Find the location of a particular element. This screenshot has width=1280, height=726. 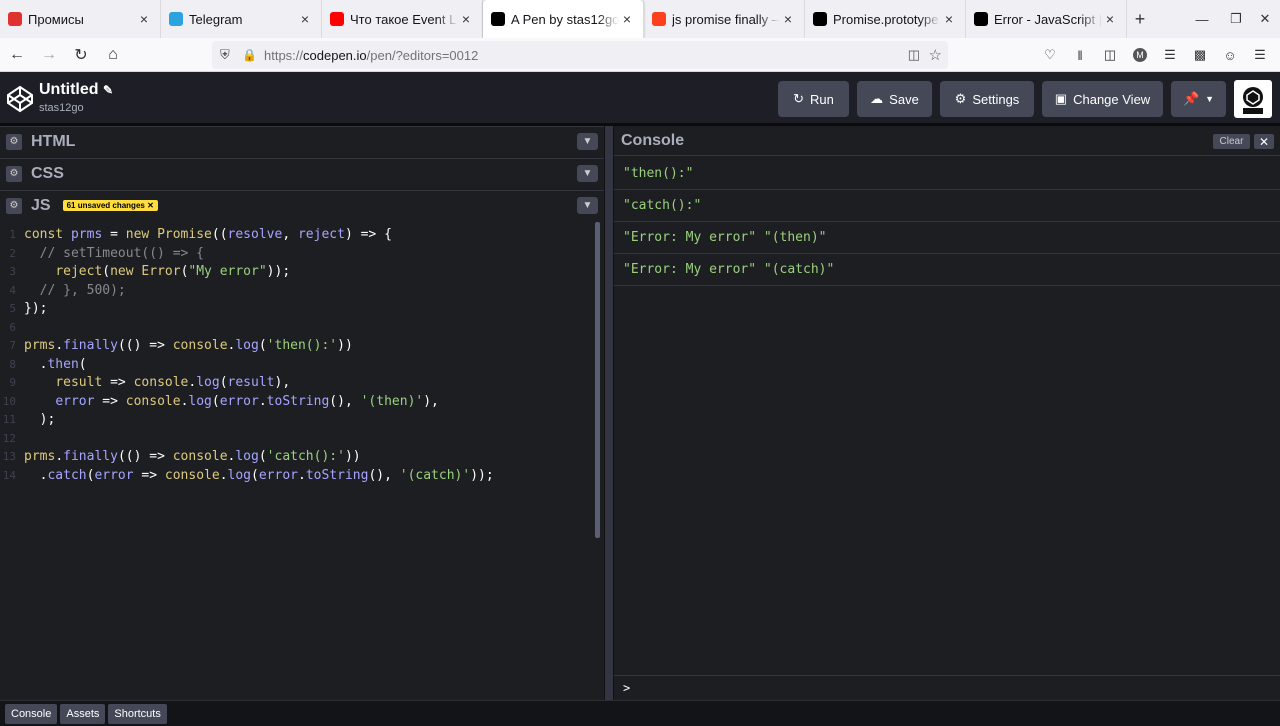

unsaved-changes-badge: 61 unsaved changes ✕ is located at coordinates (110, 205).